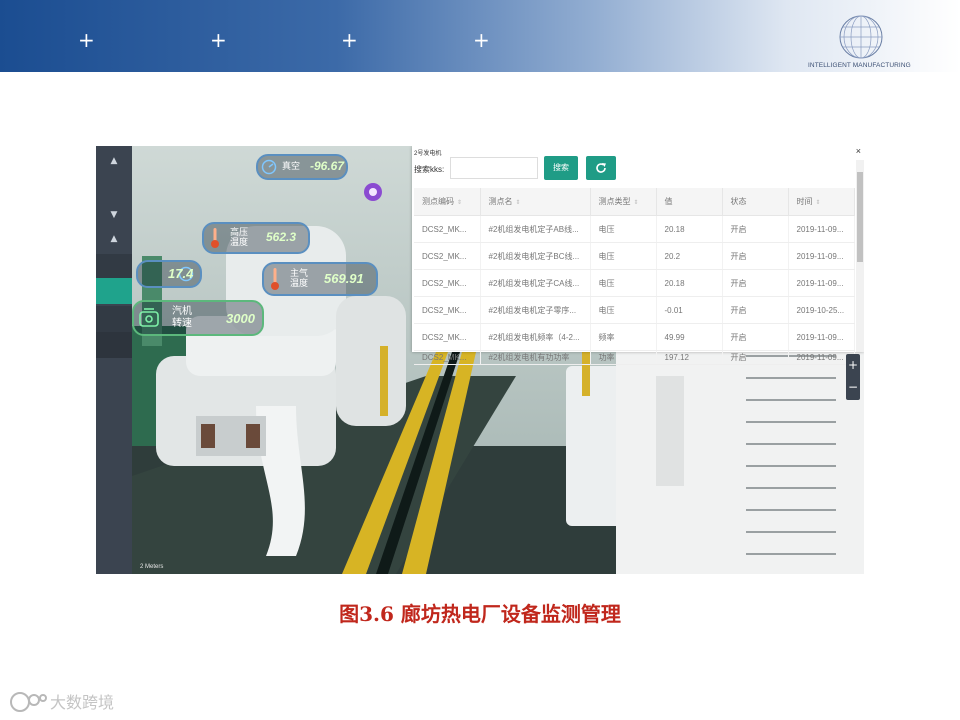 The image size is (960, 720). I want to click on globe-logo-icon, so click(861, 37).